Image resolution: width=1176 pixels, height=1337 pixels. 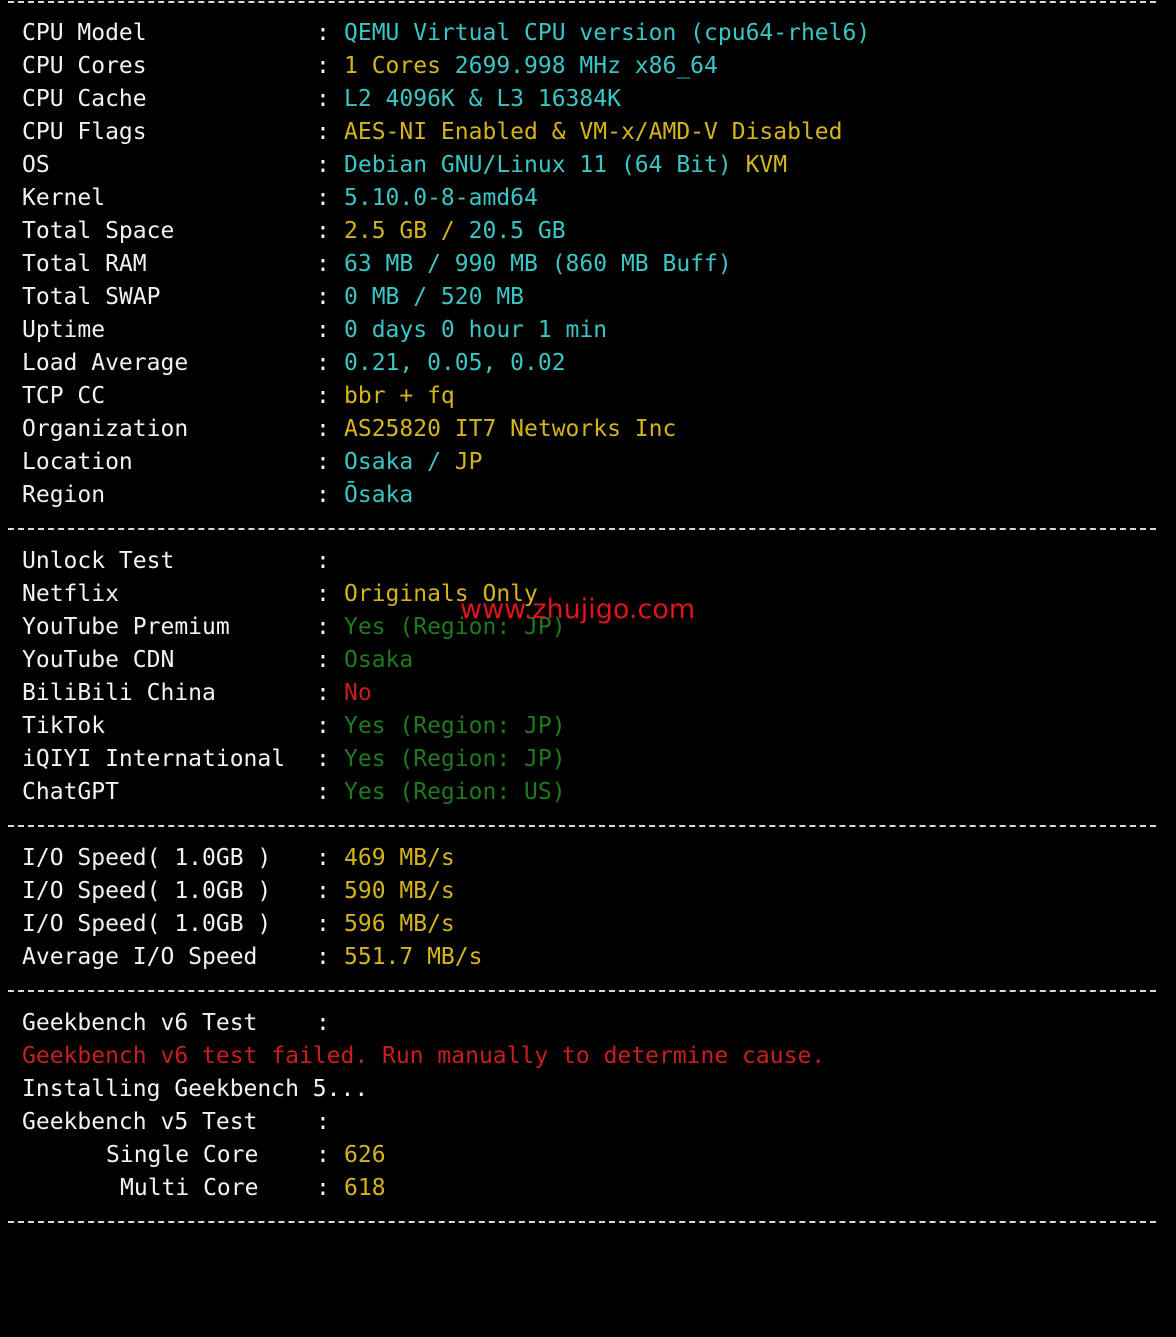 What do you see at coordinates (140, 957) in the screenshot?
I see `io-label: Average I/O Speed` at bounding box center [140, 957].